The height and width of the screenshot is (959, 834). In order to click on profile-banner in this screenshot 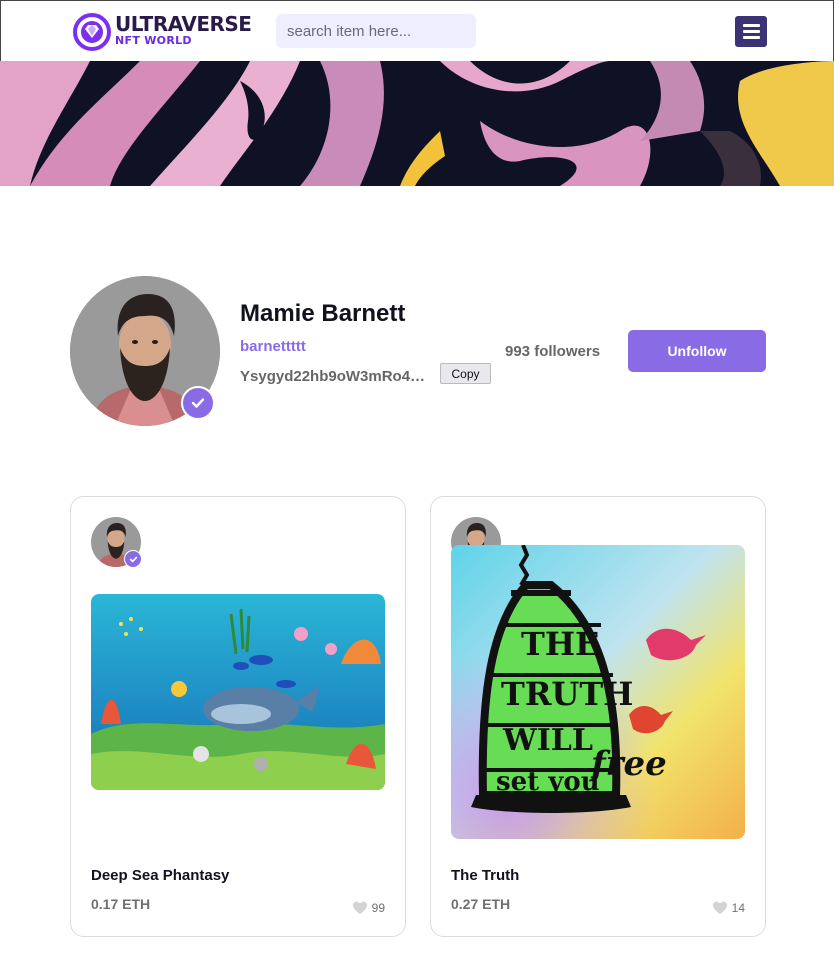, I will do `click(417, 123)`.